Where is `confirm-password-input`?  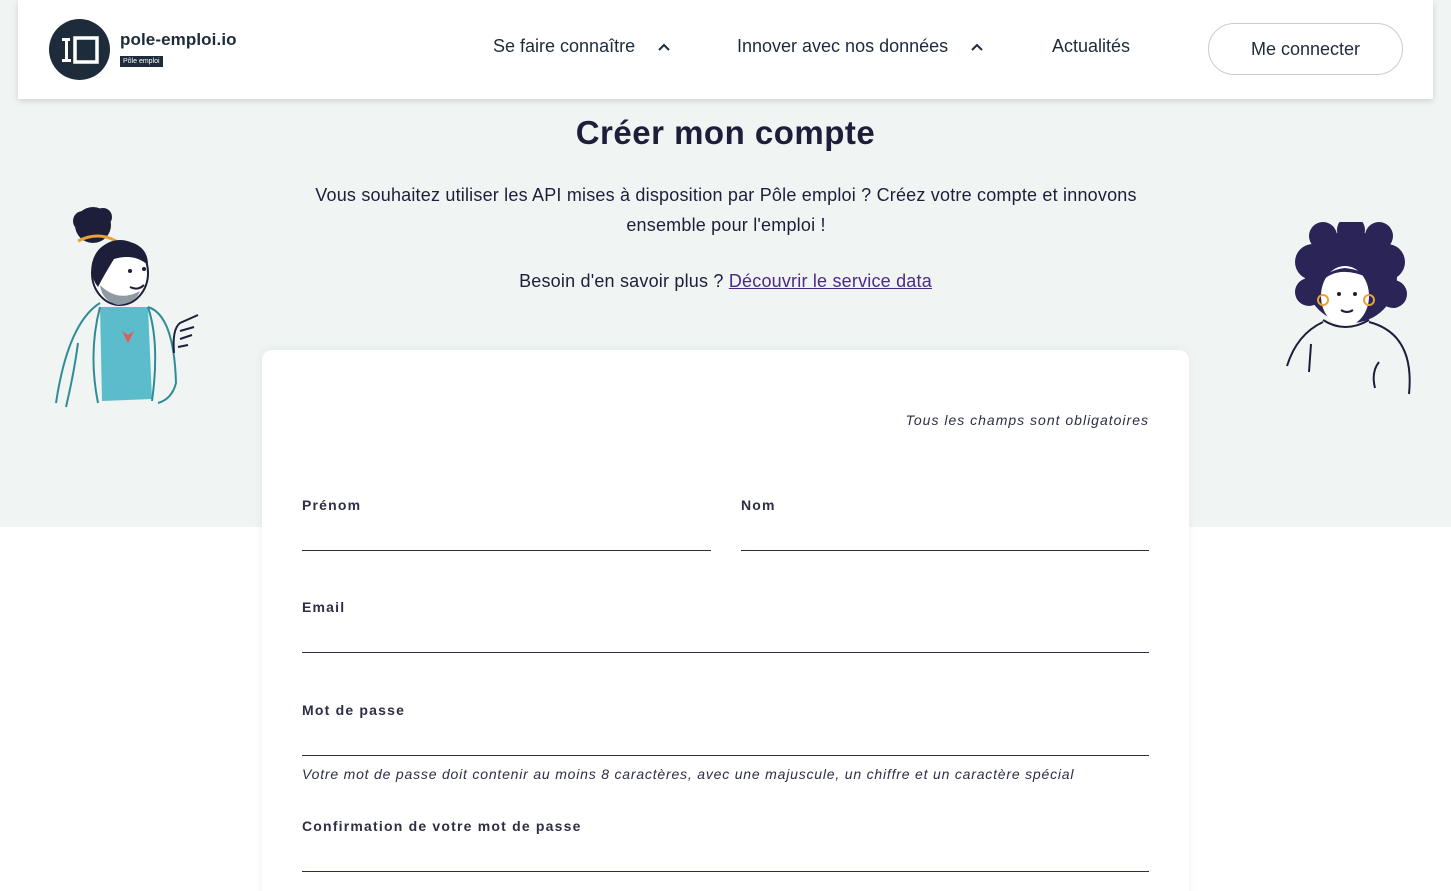
confirm-password-input is located at coordinates (725, 857).